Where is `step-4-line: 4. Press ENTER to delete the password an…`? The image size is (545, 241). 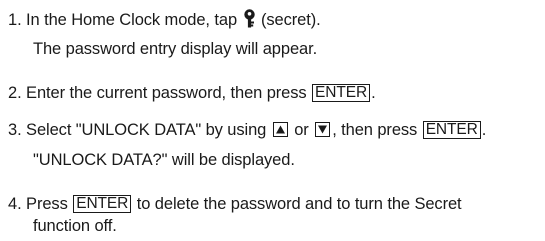
step-4-line: 4. Press ENTER to delete the password an… is located at coordinates (235, 204).